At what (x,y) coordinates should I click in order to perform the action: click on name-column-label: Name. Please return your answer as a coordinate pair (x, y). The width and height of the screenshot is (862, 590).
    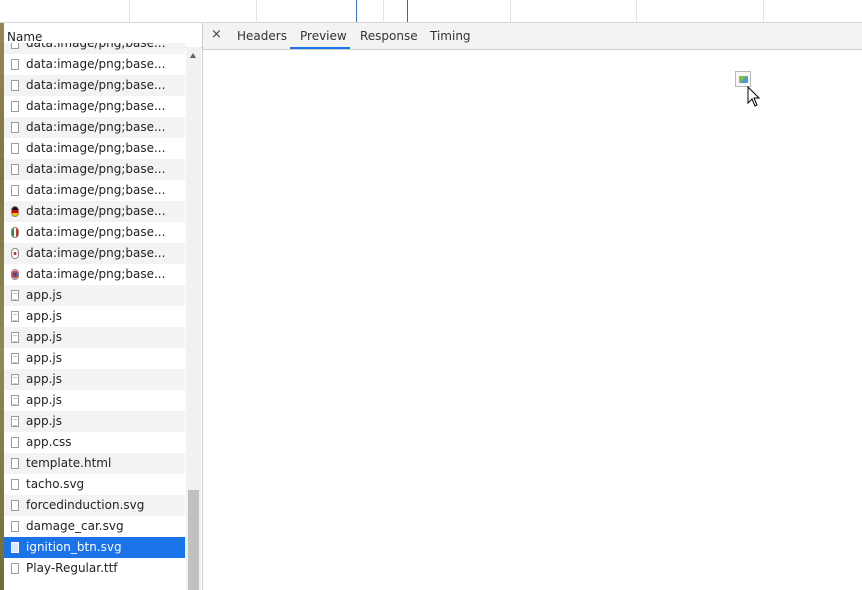
    Looking at the image, I should click on (25, 37).